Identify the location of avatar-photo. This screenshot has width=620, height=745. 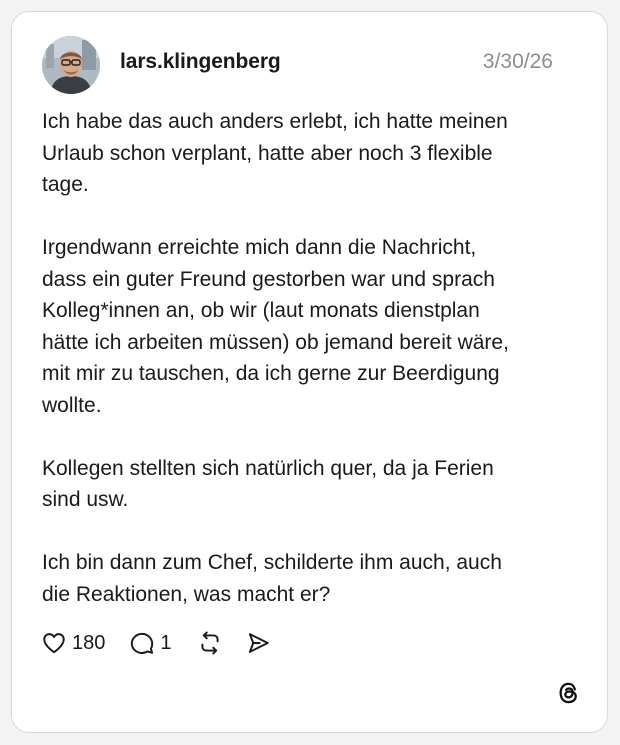
(71, 65).